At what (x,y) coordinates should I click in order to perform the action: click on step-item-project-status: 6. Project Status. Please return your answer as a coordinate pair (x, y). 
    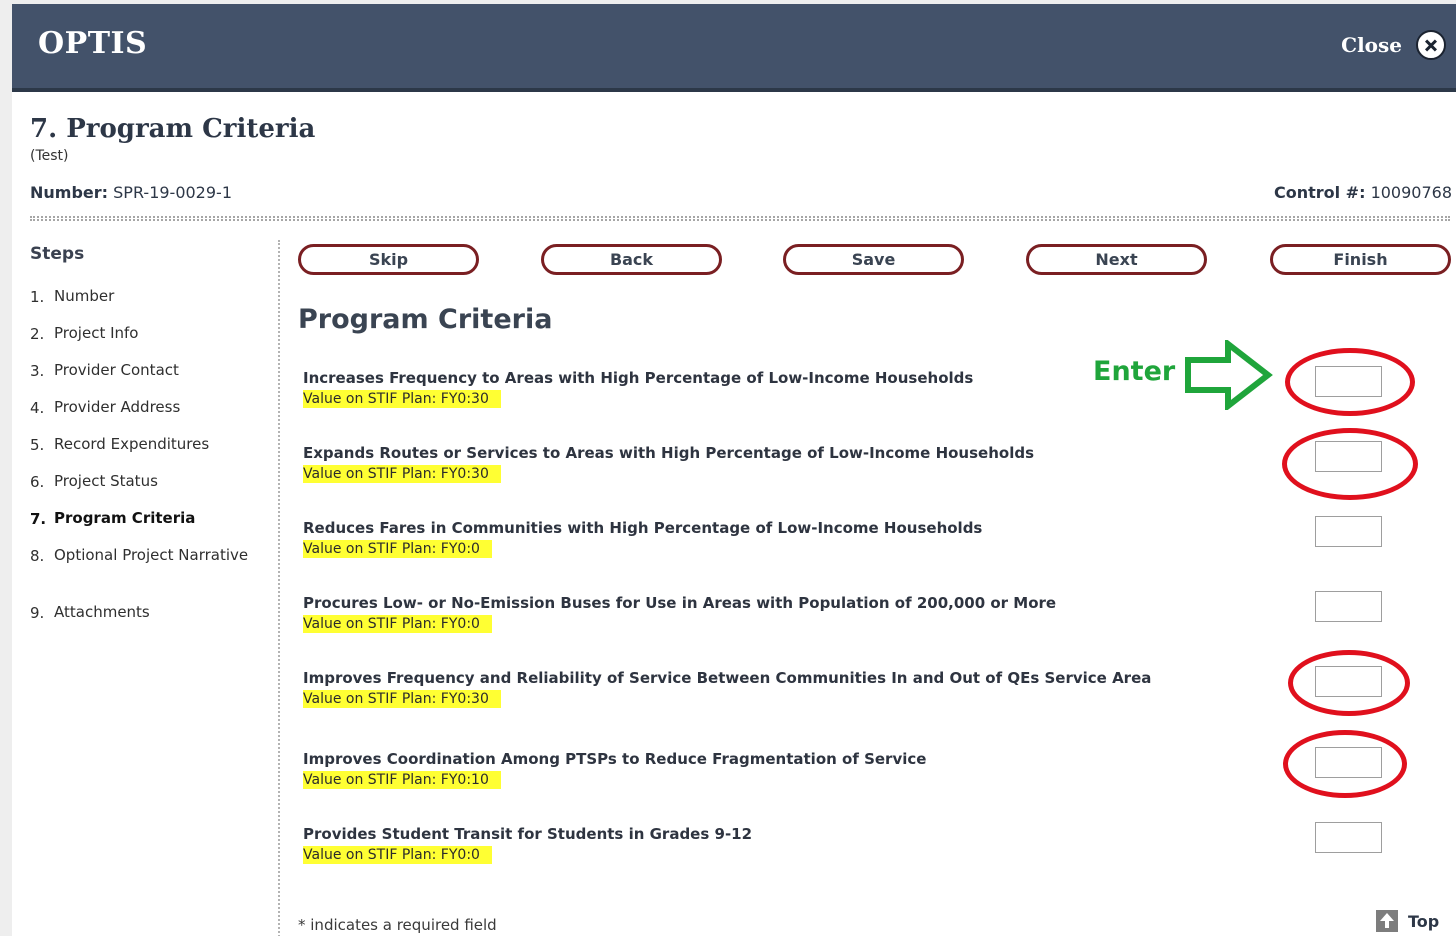
    Looking at the image, I should click on (150, 490).